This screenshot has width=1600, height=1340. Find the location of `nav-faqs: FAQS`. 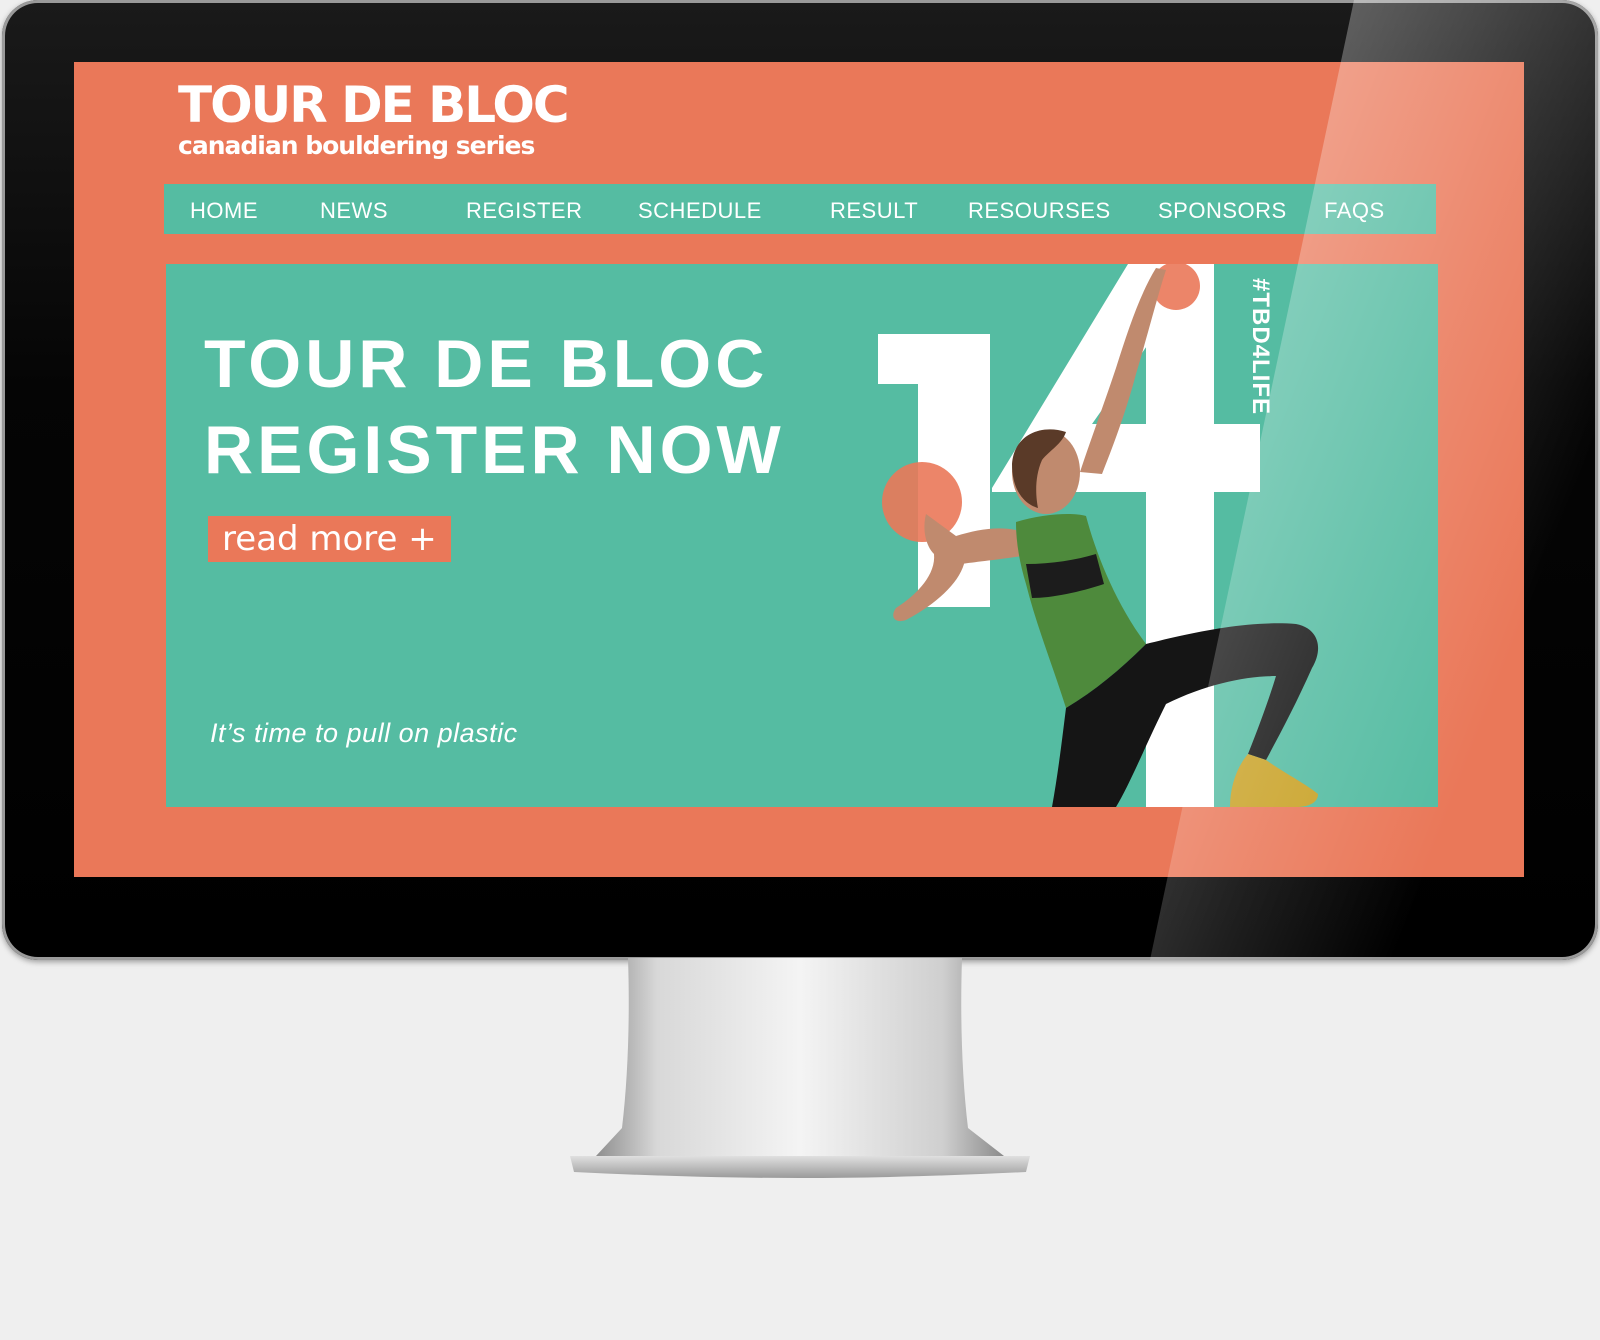

nav-faqs: FAQS is located at coordinates (1354, 211).